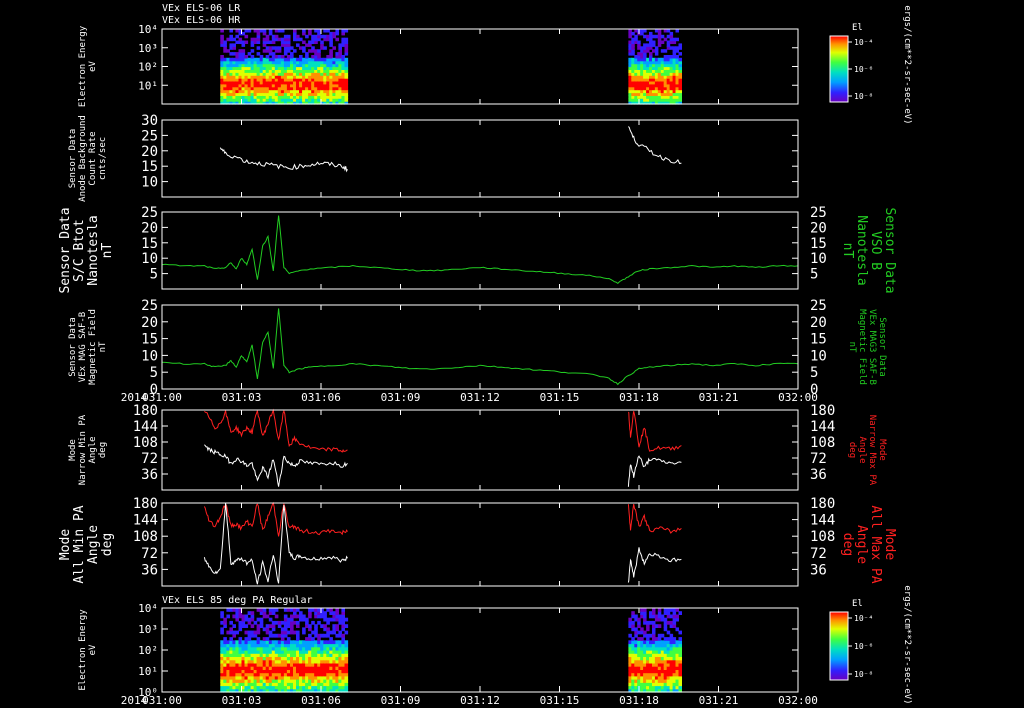 Image resolution: width=1024 pixels, height=708 pixels. I want to click on x-tick-label: 031:06, so click(321, 700).